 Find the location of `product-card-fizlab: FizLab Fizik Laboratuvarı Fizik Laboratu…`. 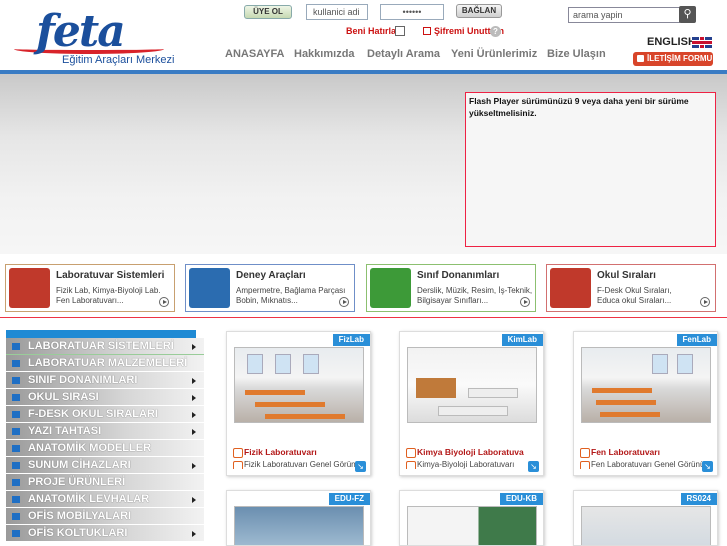

product-card-fizlab: FizLab Fizik Laboratuvarı Fizik Laboratu… is located at coordinates (298, 403).